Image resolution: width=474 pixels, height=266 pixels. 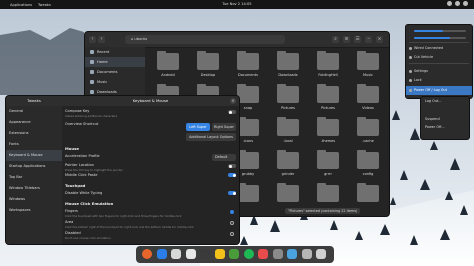 I want to click on home-icon, so click(x=92, y=62).